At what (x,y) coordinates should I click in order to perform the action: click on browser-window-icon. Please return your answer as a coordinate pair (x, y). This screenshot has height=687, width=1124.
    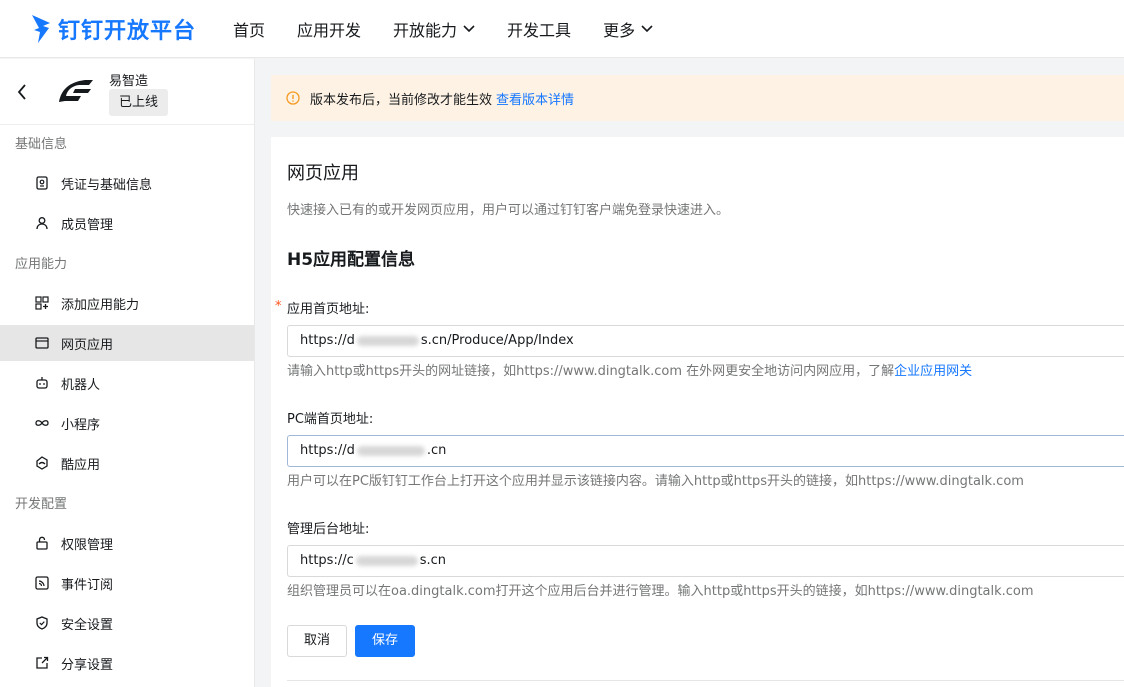
    Looking at the image, I should click on (42, 343).